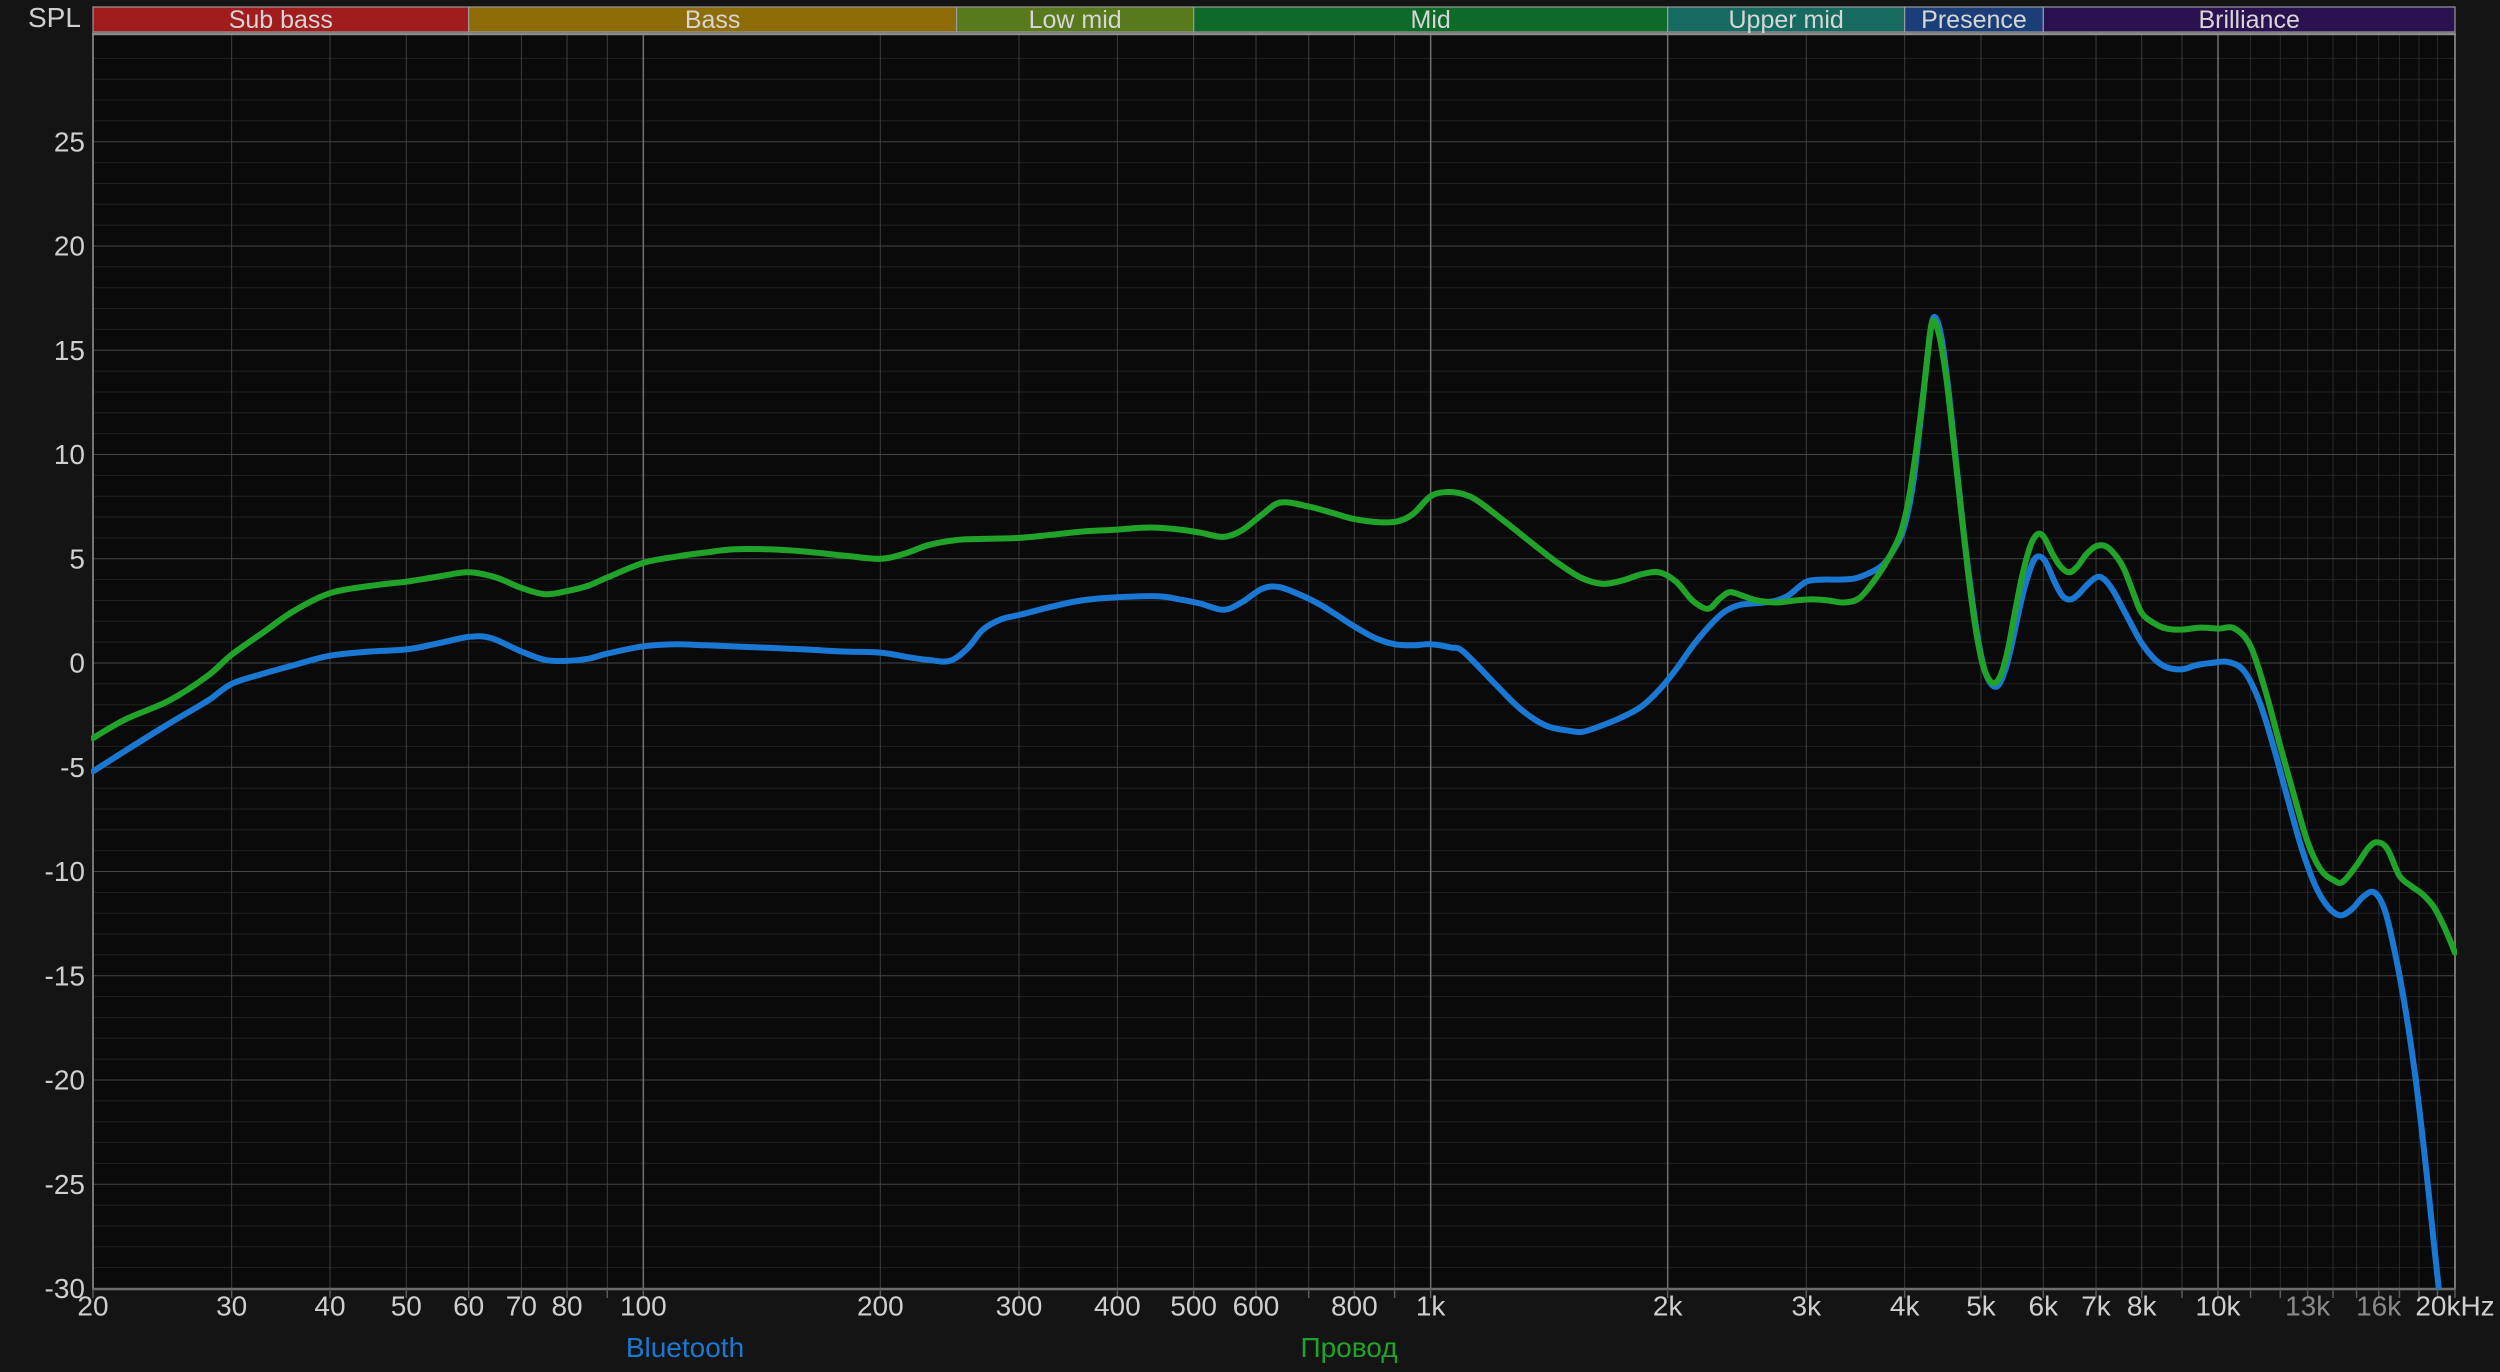 This screenshot has height=1372, width=2500. I want to click on x-tick-label: 60, so click(468, 1306).